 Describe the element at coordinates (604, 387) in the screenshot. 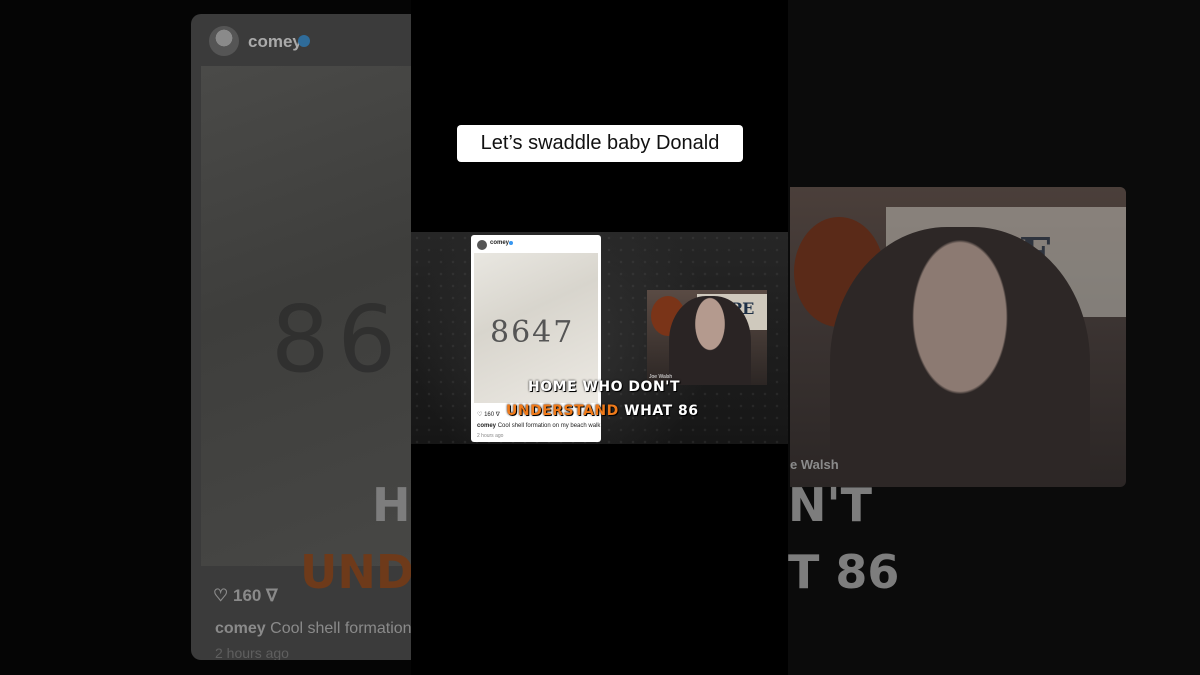

I see `caption-line-1: HOME WHO DON'T` at that location.